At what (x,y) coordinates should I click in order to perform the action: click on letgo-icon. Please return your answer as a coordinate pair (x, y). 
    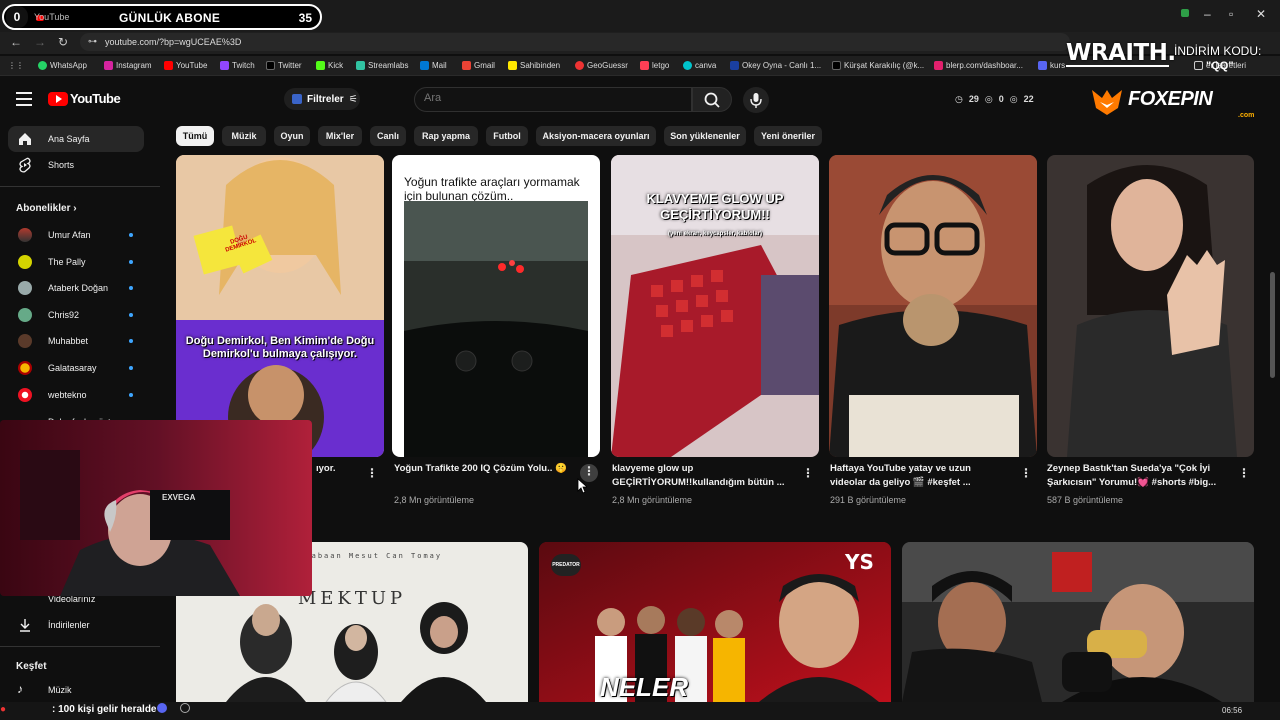
    Looking at the image, I should click on (644, 65).